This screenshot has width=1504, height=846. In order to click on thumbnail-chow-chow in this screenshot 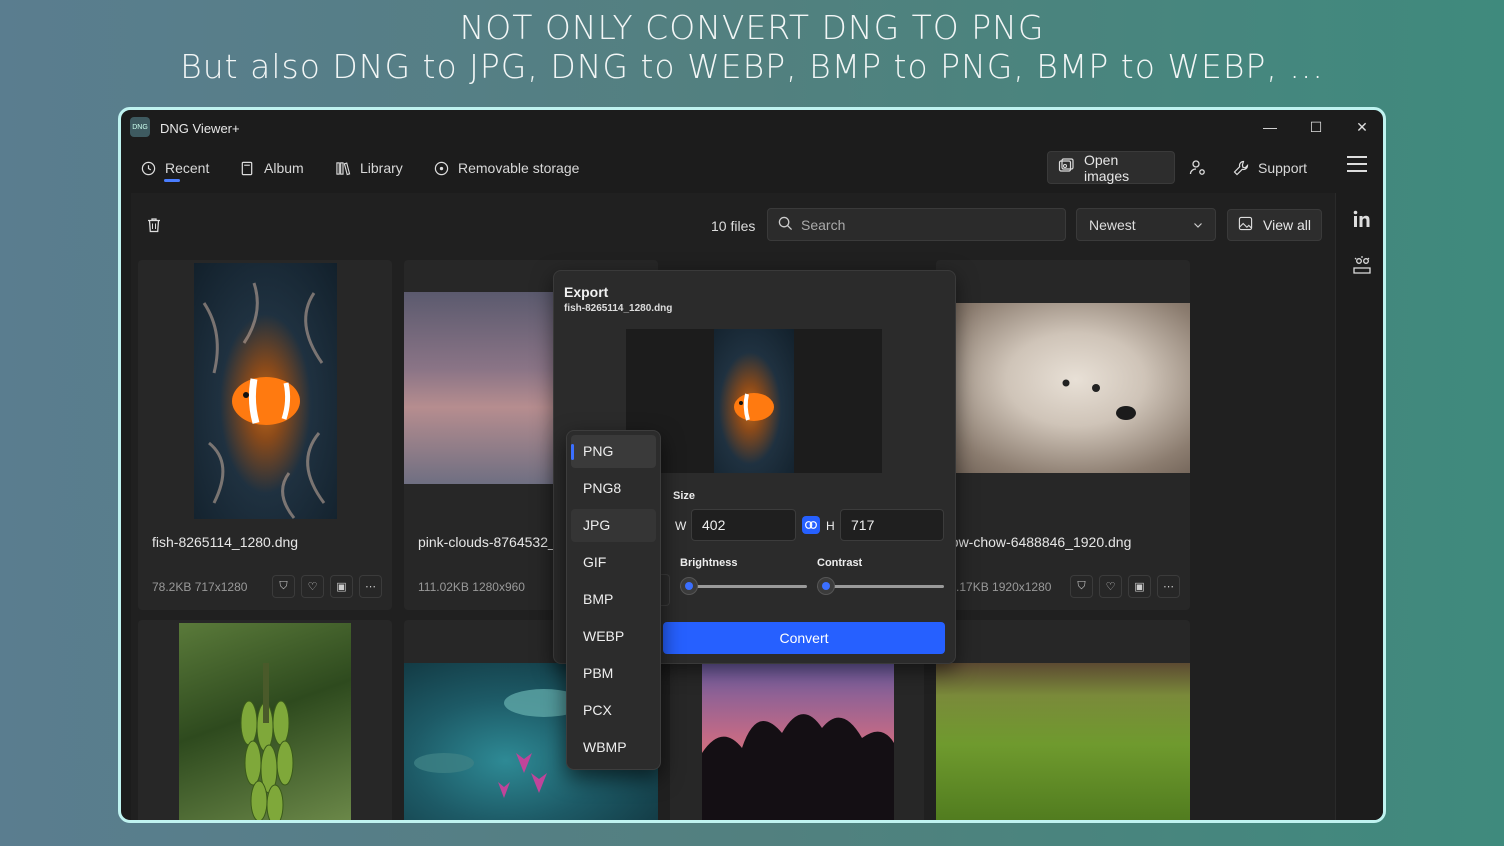, I will do `click(1063, 388)`.